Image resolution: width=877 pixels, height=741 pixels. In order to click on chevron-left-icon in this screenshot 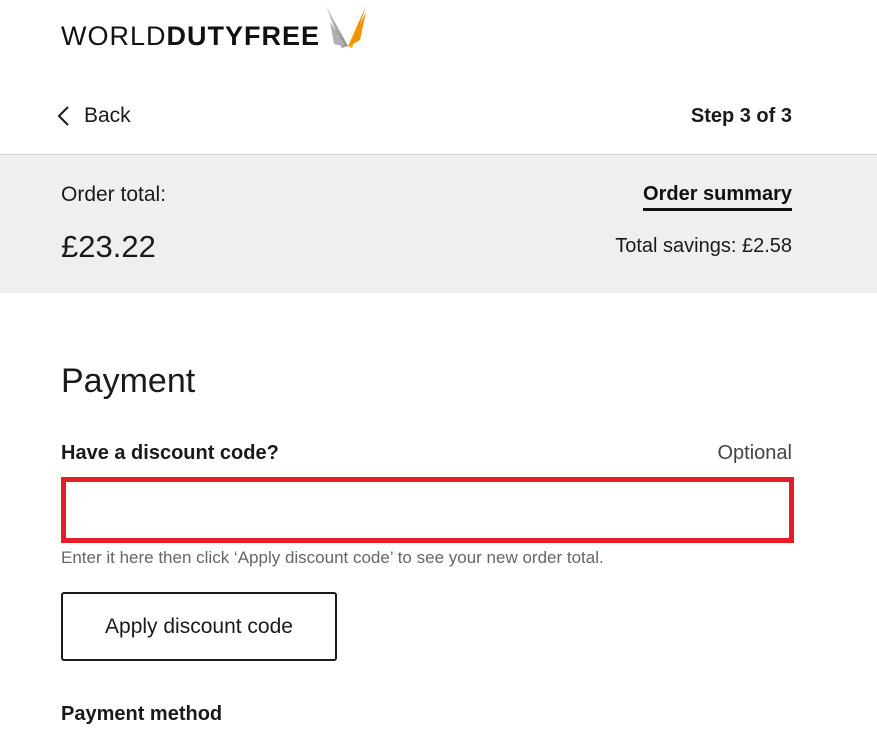, I will do `click(63, 116)`.